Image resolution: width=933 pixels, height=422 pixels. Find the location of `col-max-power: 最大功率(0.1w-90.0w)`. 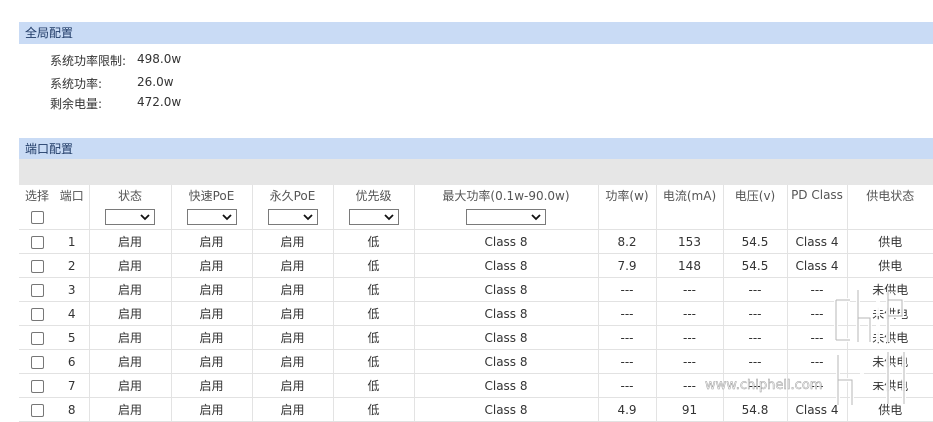

col-max-power: 最大功率(0.1w-90.0w) is located at coordinates (505, 195).